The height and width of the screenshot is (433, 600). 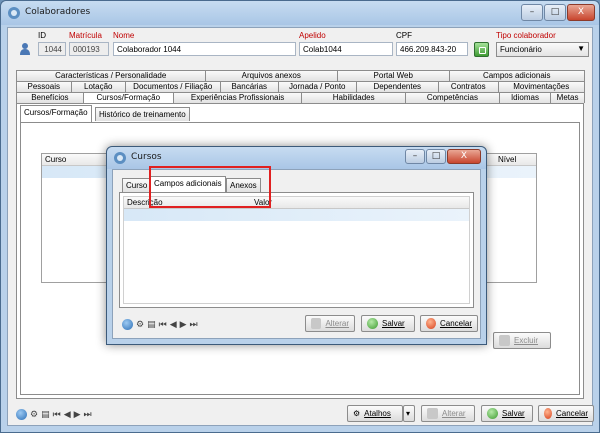 What do you see at coordinates (525, 97) in the screenshot?
I see `tab-idiomas: Idiomas` at bounding box center [525, 97].